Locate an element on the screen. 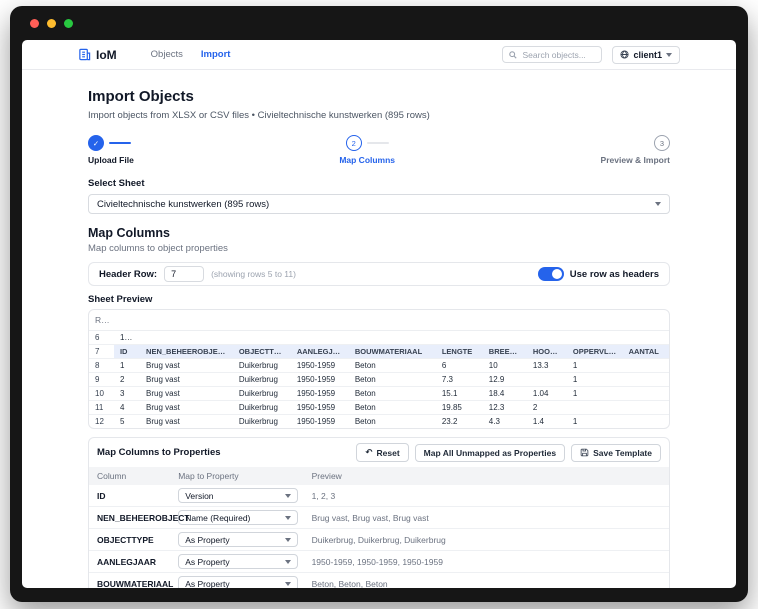 This screenshot has height=609, width=758. selected-property: As Property is located at coordinates (207, 561).